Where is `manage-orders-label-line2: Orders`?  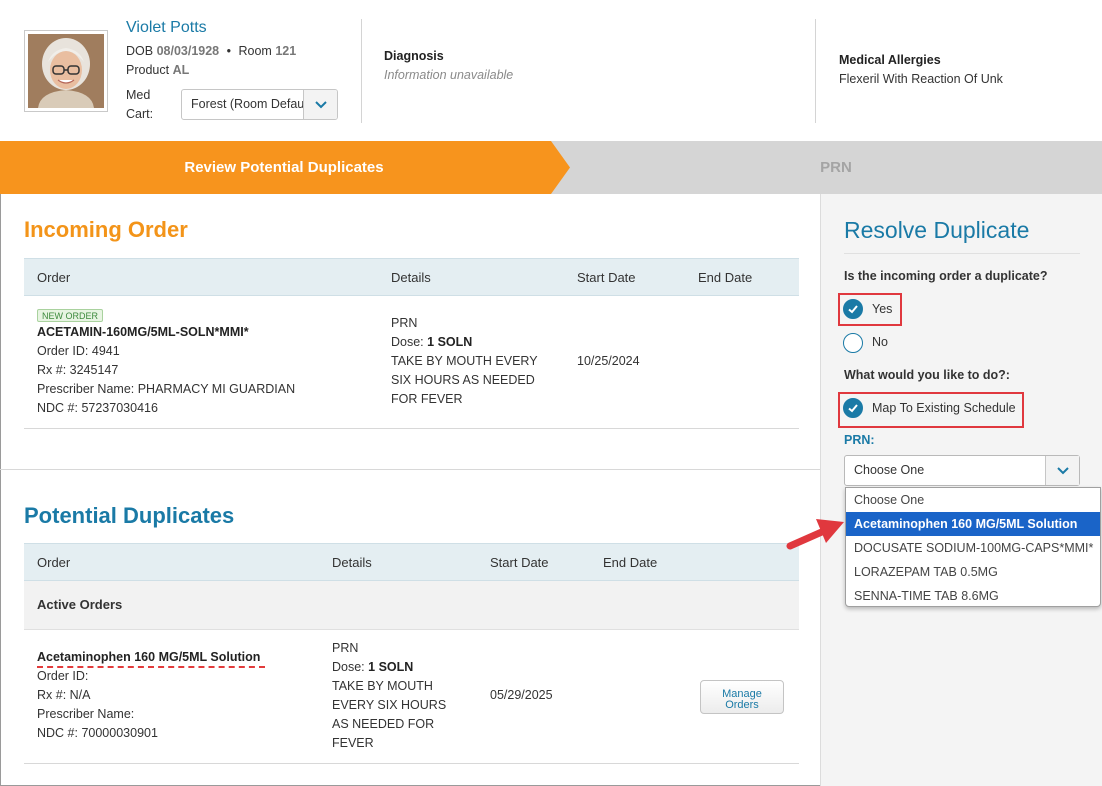 manage-orders-label-line2: Orders is located at coordinates (742, 705).